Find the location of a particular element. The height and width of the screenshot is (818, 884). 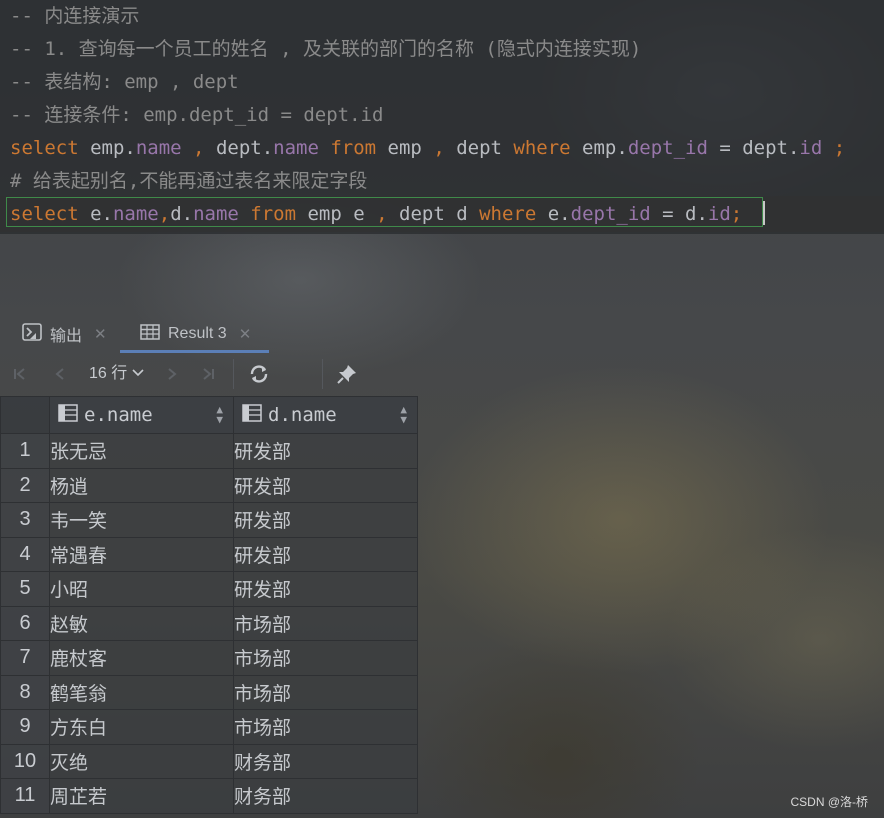

row-number: 4 is located at coordinates (25, 554).